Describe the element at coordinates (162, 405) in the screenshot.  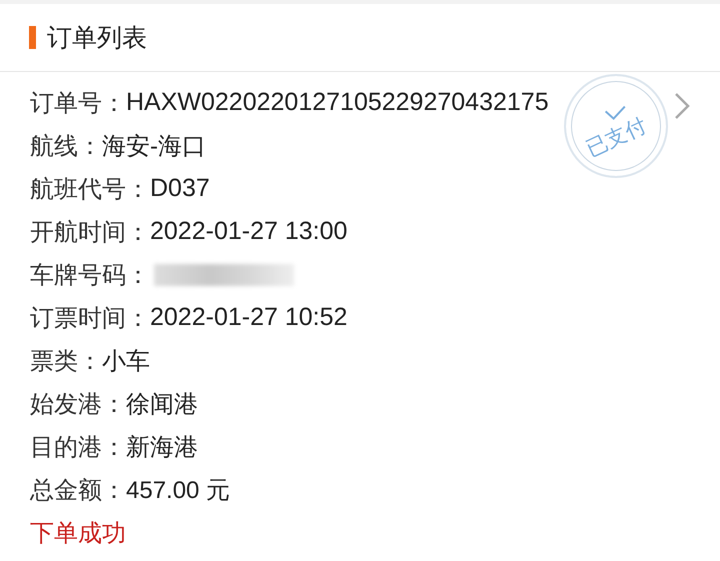
I see `field-value: 徐闻港` at that location.